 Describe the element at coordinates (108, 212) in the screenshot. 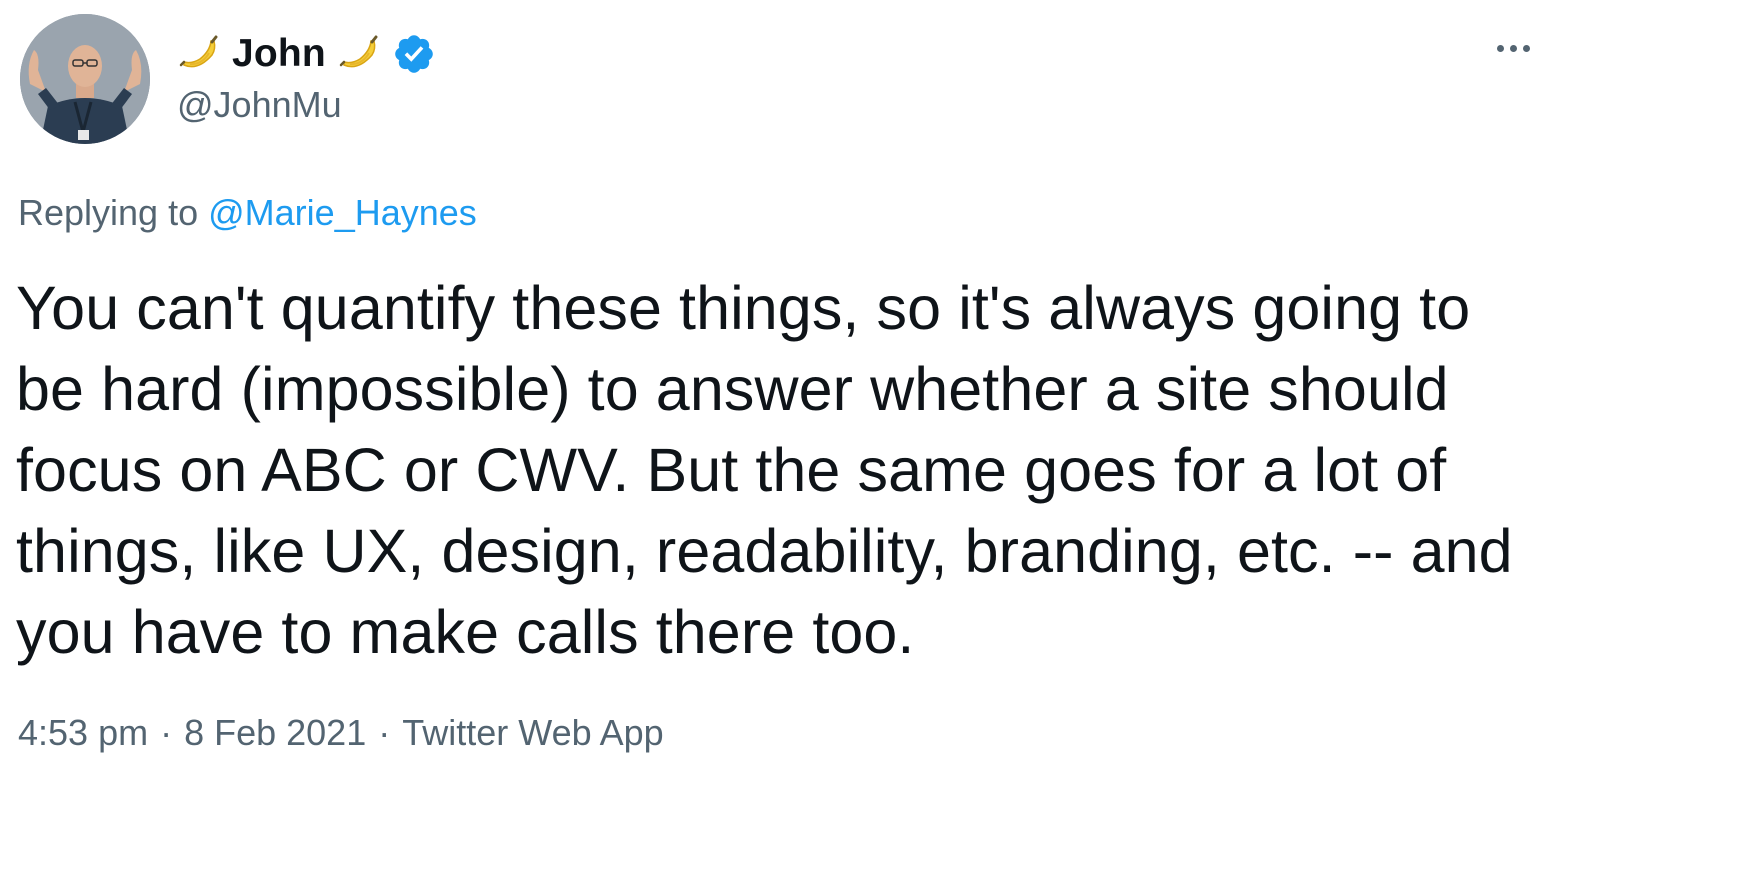

I see `replying-to-label: Replying to` at that location.